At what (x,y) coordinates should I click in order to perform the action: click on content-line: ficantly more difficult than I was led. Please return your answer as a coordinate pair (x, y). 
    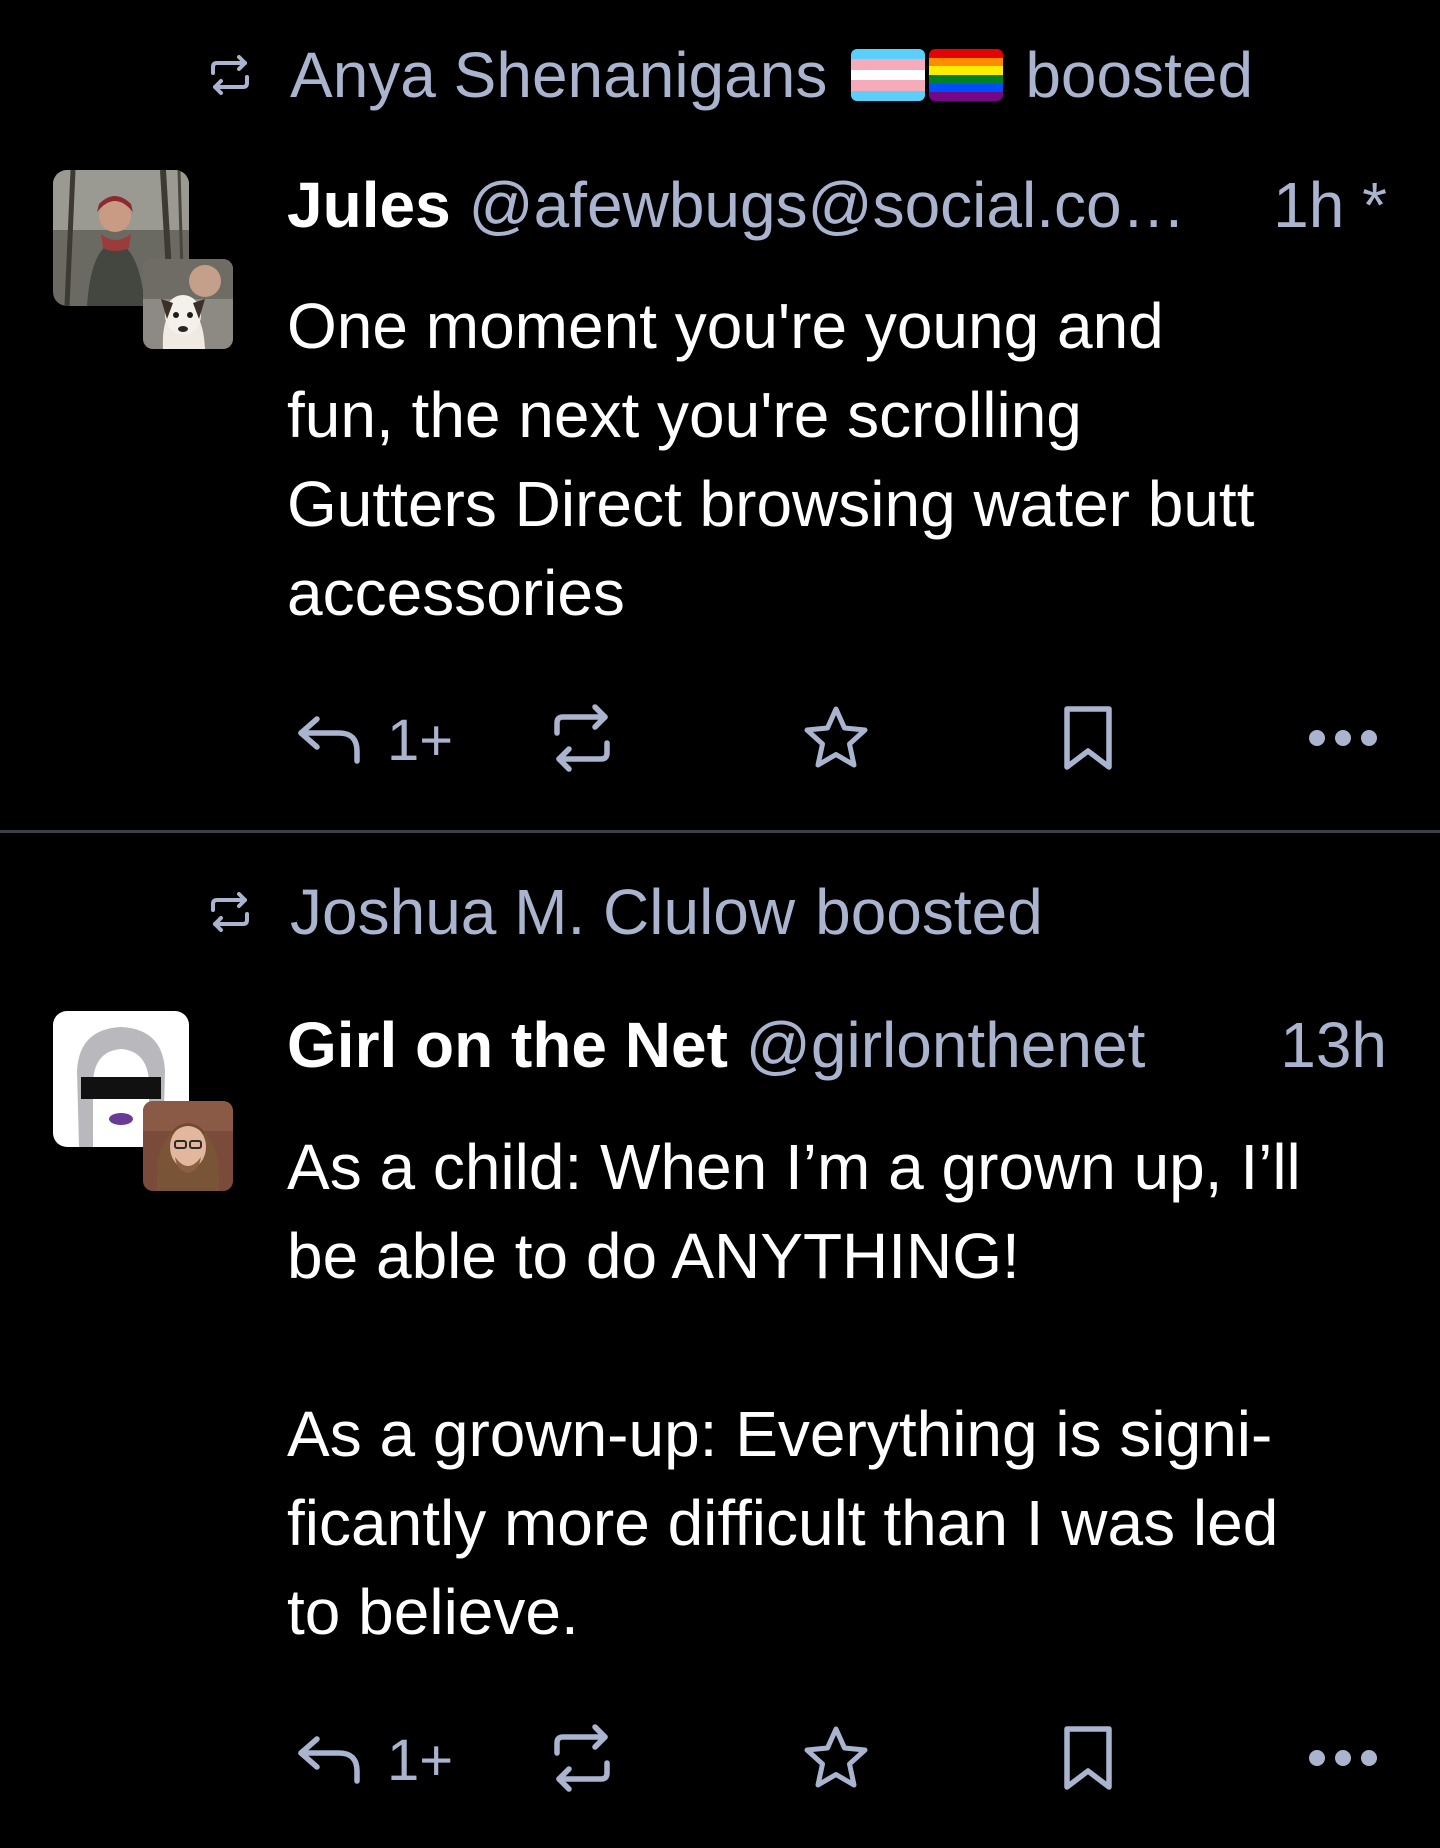
    Looking at the image, I should click on (783, 1523).